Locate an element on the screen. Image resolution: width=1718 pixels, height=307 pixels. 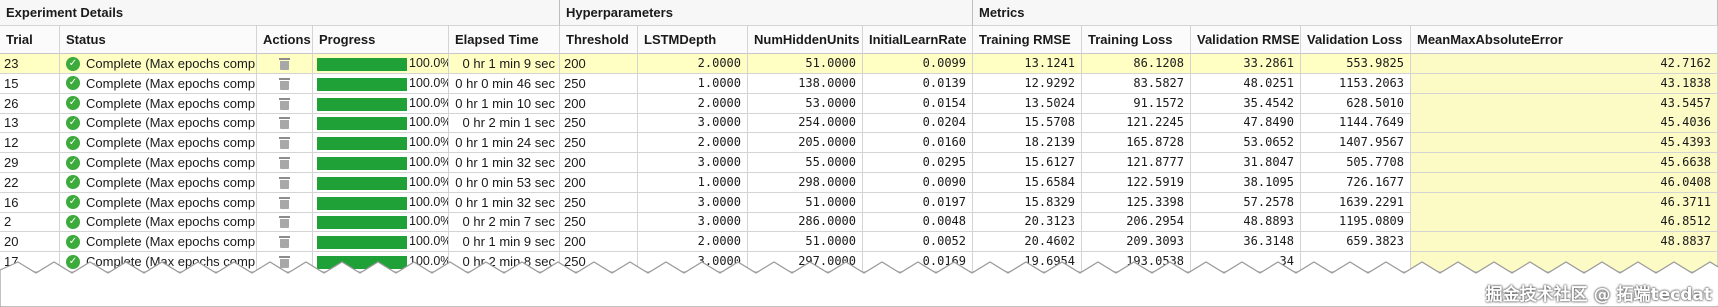
cell-elapsed-time: 0 hr 1 min 10 sec is located at coordinates (504, 103).